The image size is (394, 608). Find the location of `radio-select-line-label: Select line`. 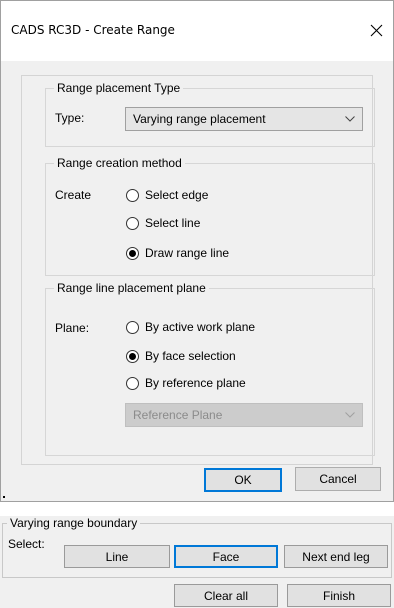

radio-select-line-label: Select line is located at coordinates (173, 223).